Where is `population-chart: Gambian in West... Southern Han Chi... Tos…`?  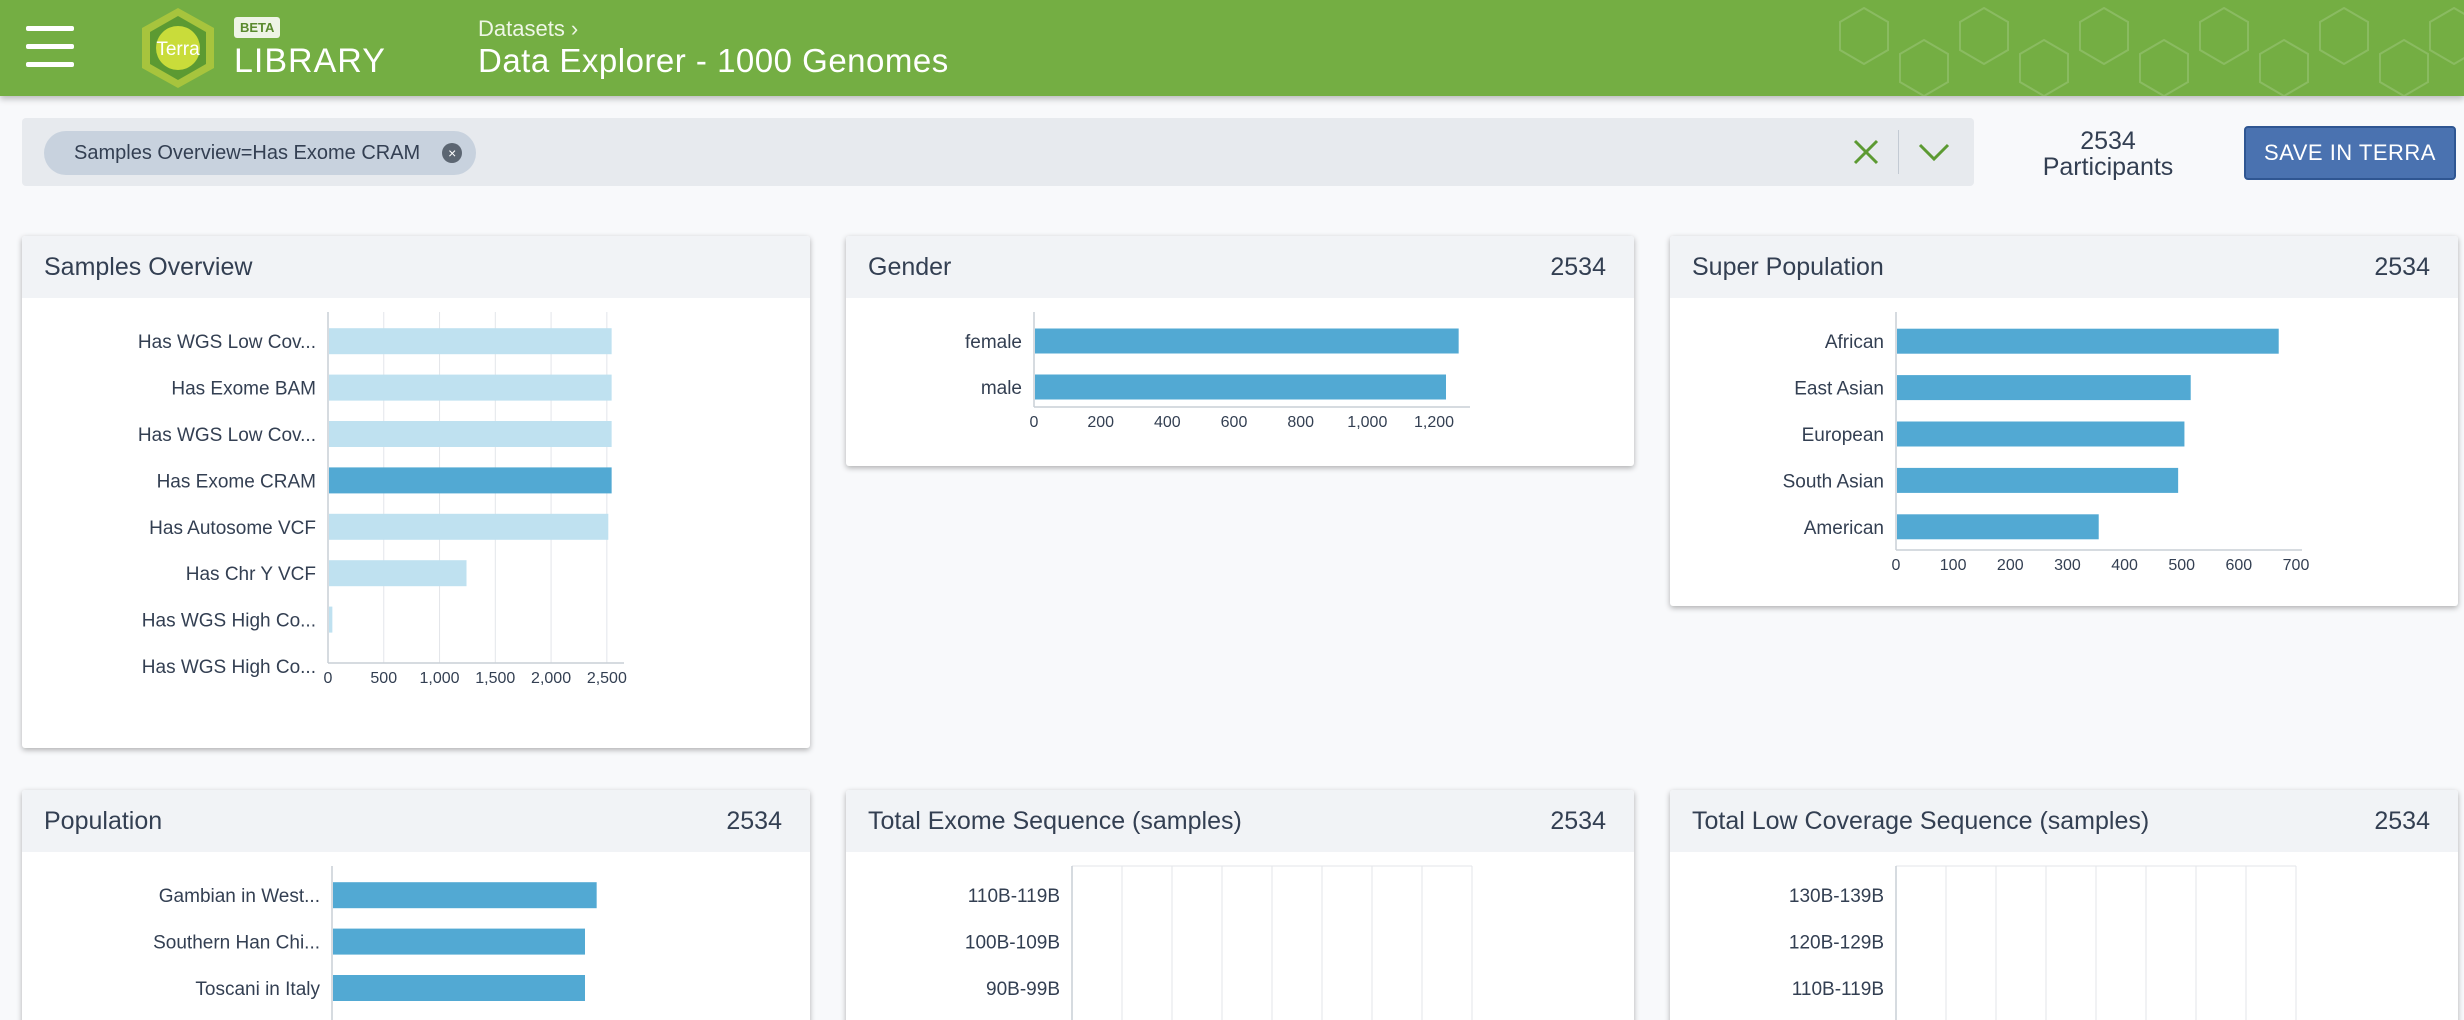
population-chart: Gambian in West... Southern Han Chi... Tos… is located at coordinates (375, 943).